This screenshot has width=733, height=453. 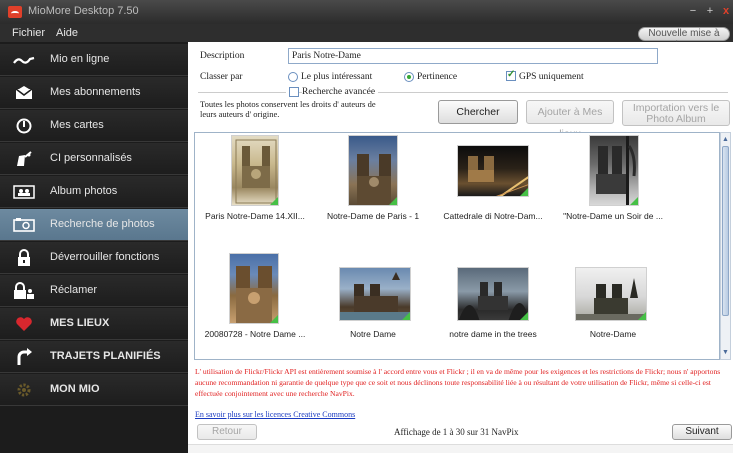 I want to click on sidebar-item-label: Déverrouiller fonctions, so click(x=105, y=257).